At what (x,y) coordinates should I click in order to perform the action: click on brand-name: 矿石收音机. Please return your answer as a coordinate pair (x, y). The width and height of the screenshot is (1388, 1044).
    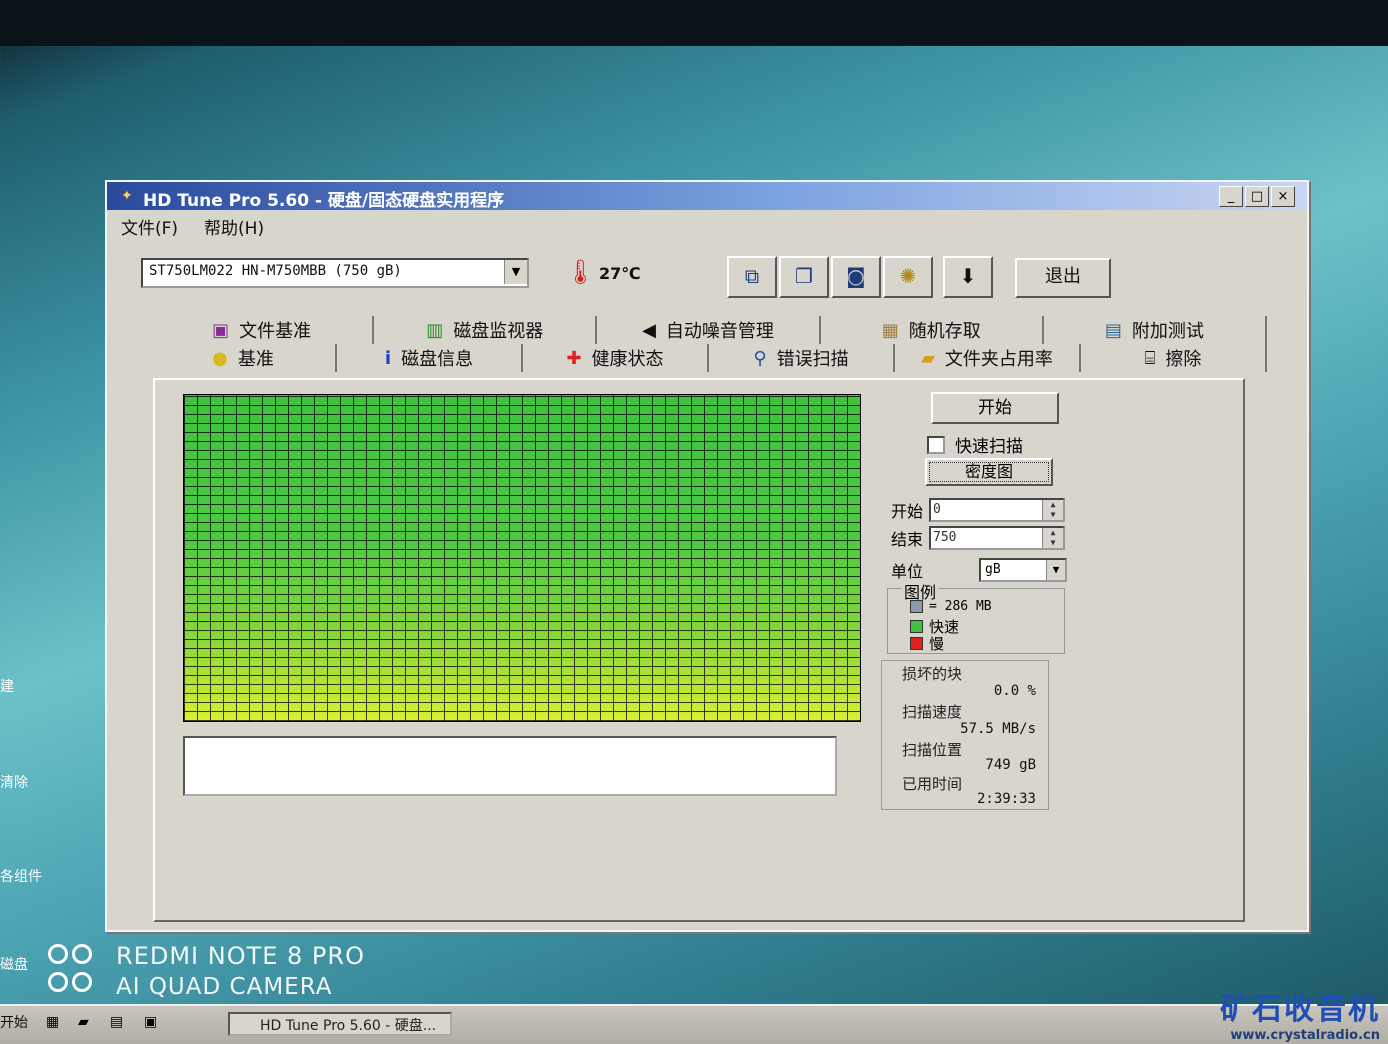
    Looking at the image, I should click on (1300, 1009).